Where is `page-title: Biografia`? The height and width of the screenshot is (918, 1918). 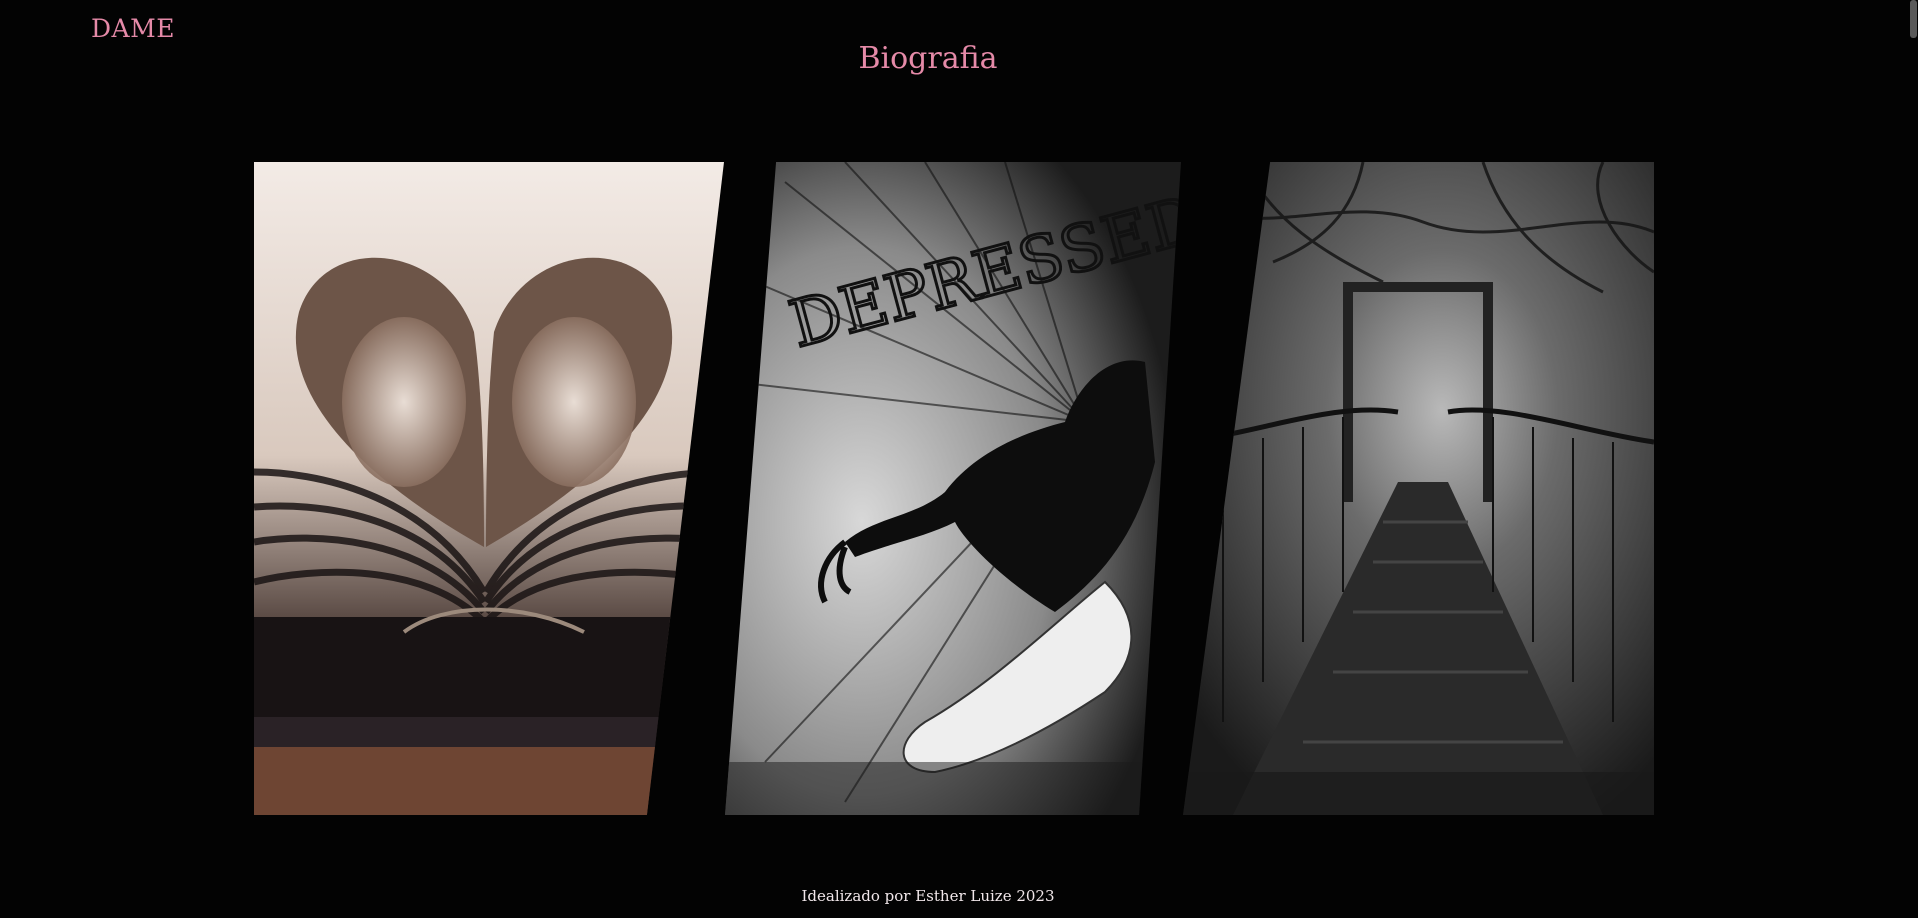 page-title: Biografia is located at coordinates (928, 58).